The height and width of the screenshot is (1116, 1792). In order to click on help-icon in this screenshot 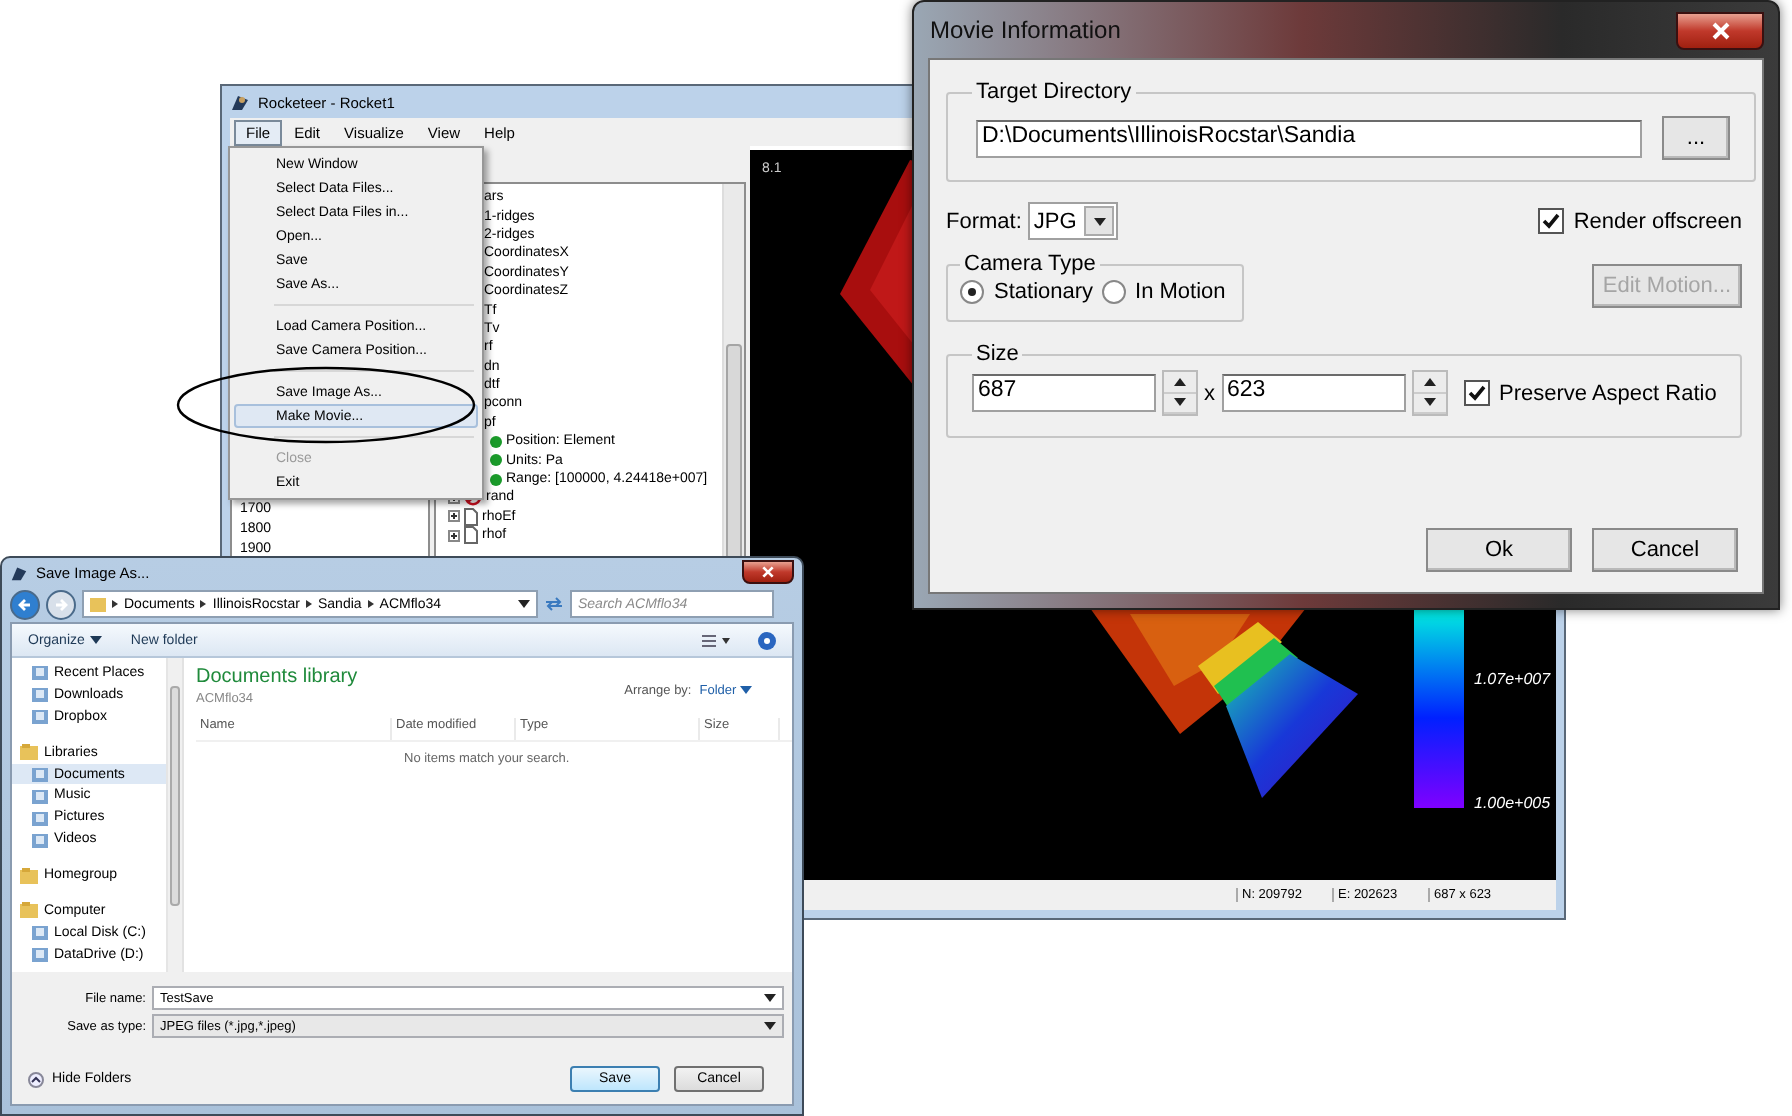, I will do `click(767, 640)`.